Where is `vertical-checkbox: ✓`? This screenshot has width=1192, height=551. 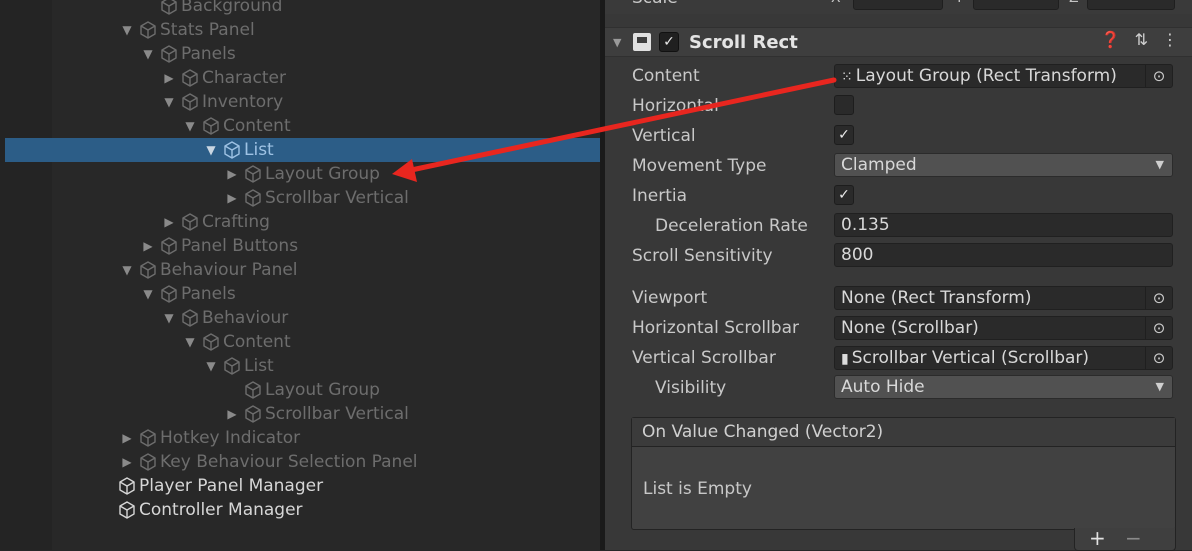 vertical-checkbox: ✓ is located at coordinates (844, 135).